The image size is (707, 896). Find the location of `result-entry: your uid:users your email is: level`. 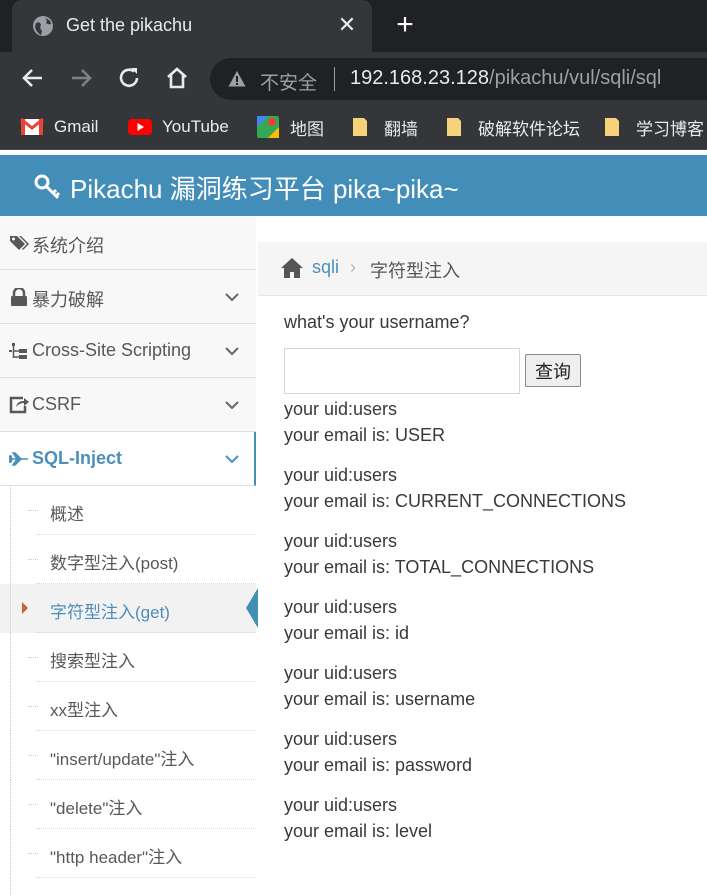

result-entry: your uid:users your email is: level is located at coordinates (495, 818).